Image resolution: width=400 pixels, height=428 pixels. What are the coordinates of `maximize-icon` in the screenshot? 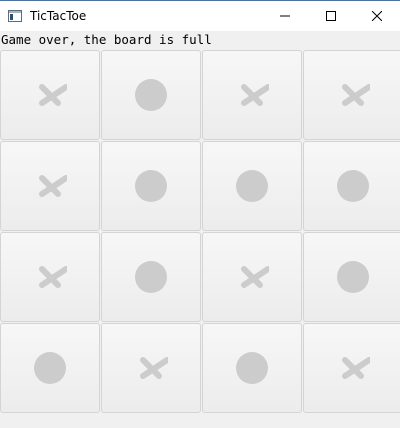 It's located at (331, 16).